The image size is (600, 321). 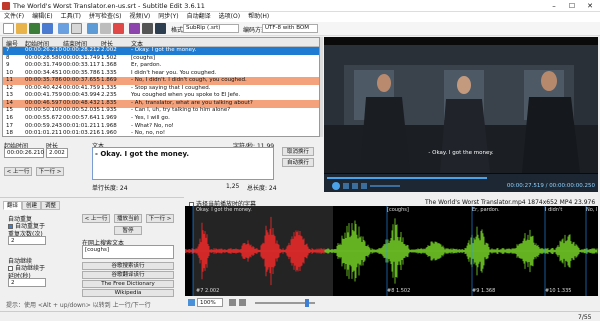 I want to click on play-current-button: 播放当前, so click(x=128, y=218).